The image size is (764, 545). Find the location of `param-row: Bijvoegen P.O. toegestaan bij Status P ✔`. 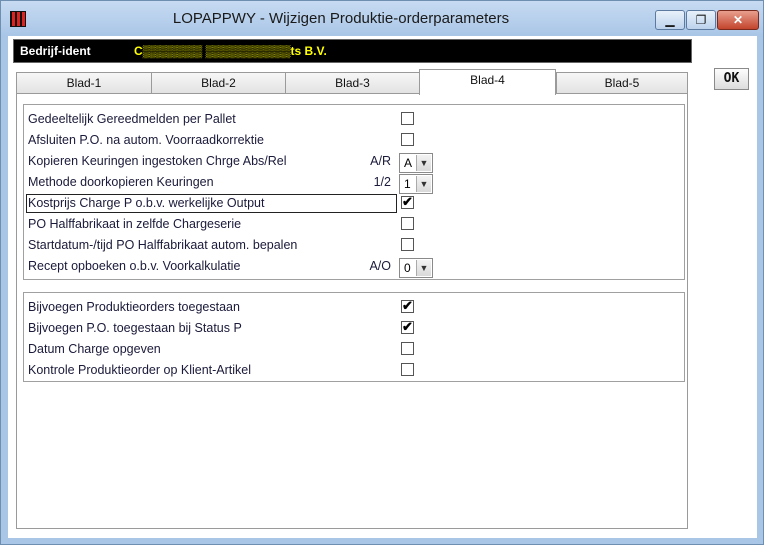

param-row: Bijvoegen P.O. toegestaan bij Status P ✔ is located at coordinates (358, 329).